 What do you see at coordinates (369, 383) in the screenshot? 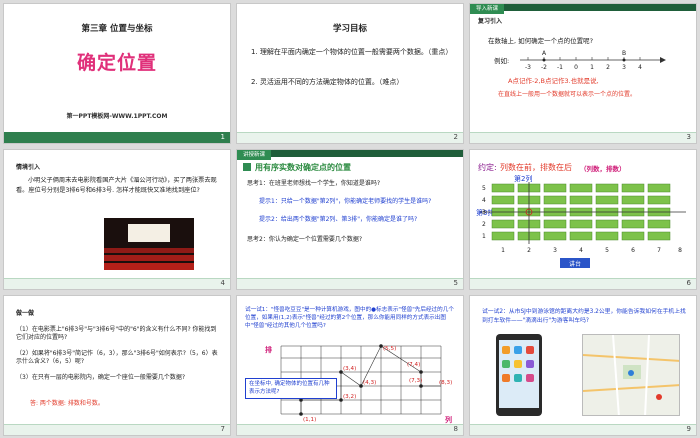
I see `point-label: (4,3)` at bounding box center [369, 383].